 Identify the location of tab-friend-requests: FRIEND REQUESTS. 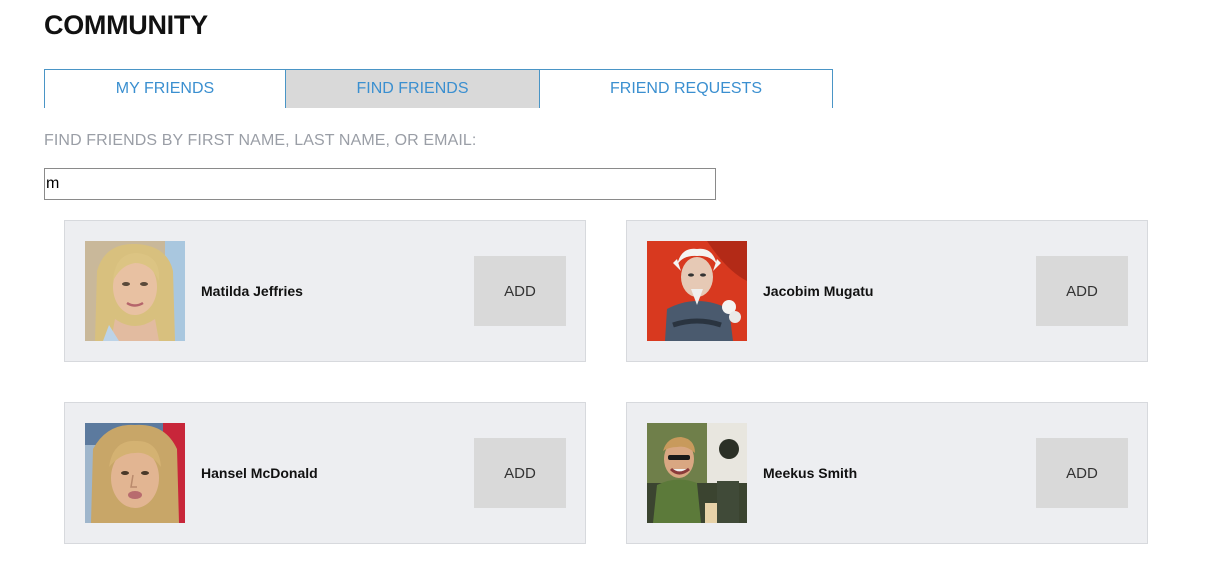
(686, 88).